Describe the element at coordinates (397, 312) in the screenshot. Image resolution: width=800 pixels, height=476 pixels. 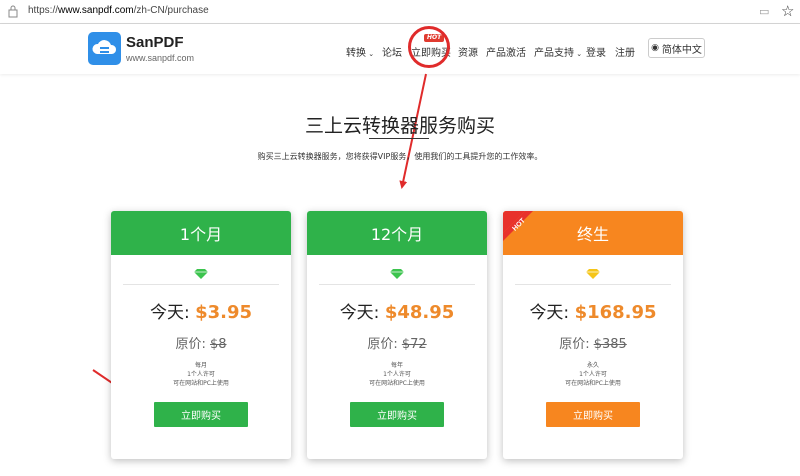
I see `price-today: 今天: $48.95` at that location.